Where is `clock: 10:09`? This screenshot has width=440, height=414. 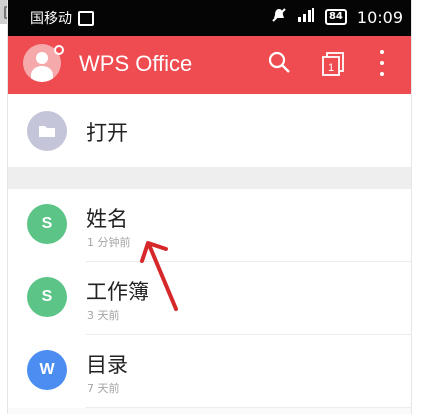
clock: 10:09 is located at coordinates (379, 17).